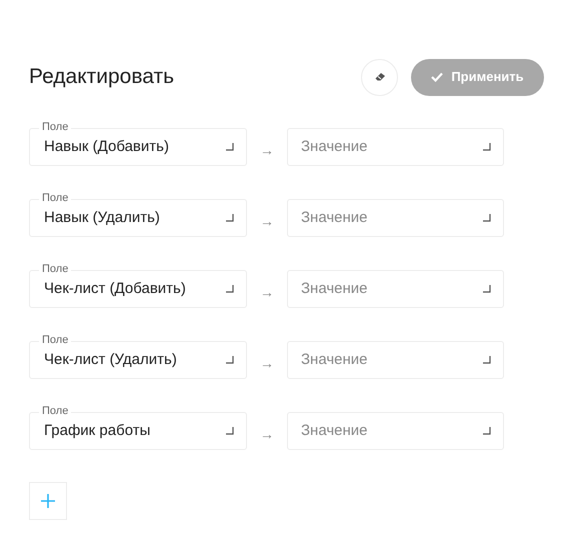  What do you see at coordinates (111, 360) in the screenshot?
I see `field-value: Чек-лист (Удалить)` at bounding box center [111, 360].